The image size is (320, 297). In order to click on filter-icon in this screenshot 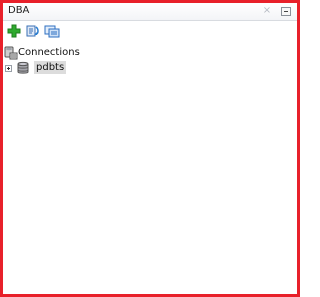, I will do `click(52, 31)`.